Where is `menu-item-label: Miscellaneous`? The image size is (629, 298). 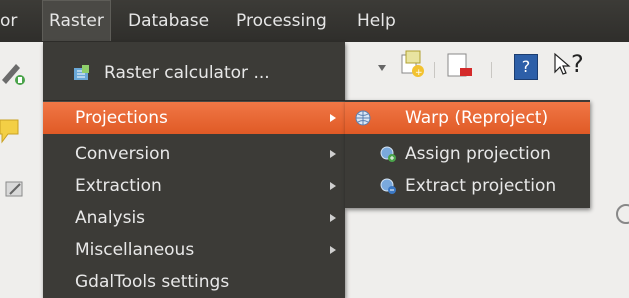 menu-item-label: Miscellaneous is located at coordinates (135, 250).